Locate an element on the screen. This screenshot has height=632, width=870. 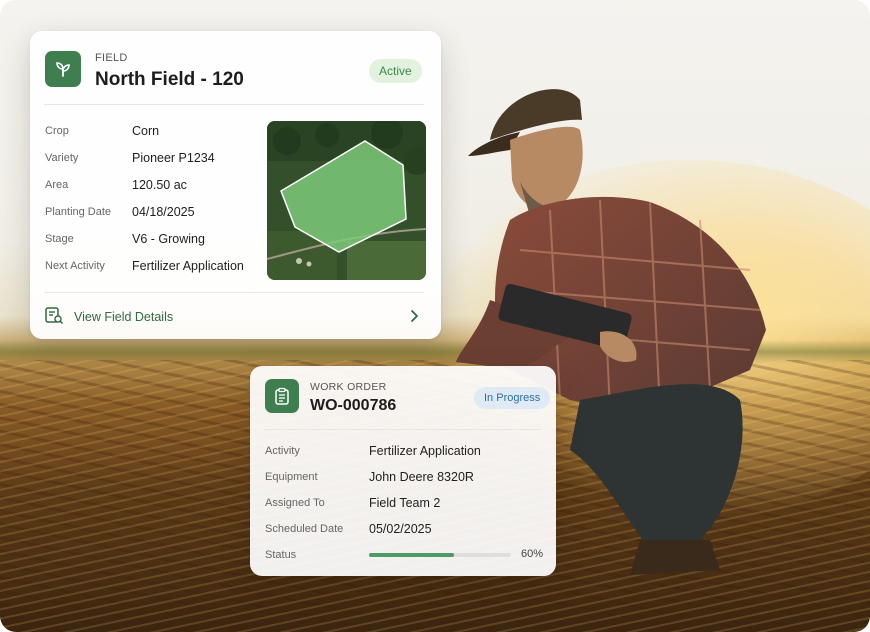
progress-fill is located at coordinates (412, 555).